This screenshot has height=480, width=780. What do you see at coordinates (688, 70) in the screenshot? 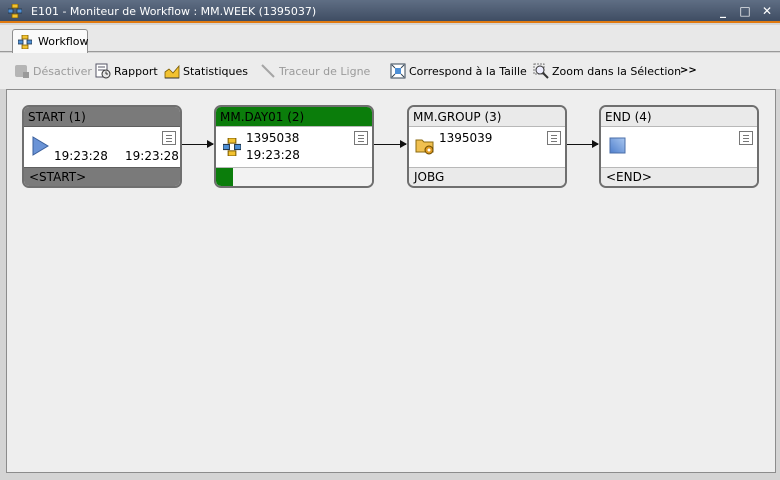
I see `overflow-label: >>` at bounding box center [688, 70].